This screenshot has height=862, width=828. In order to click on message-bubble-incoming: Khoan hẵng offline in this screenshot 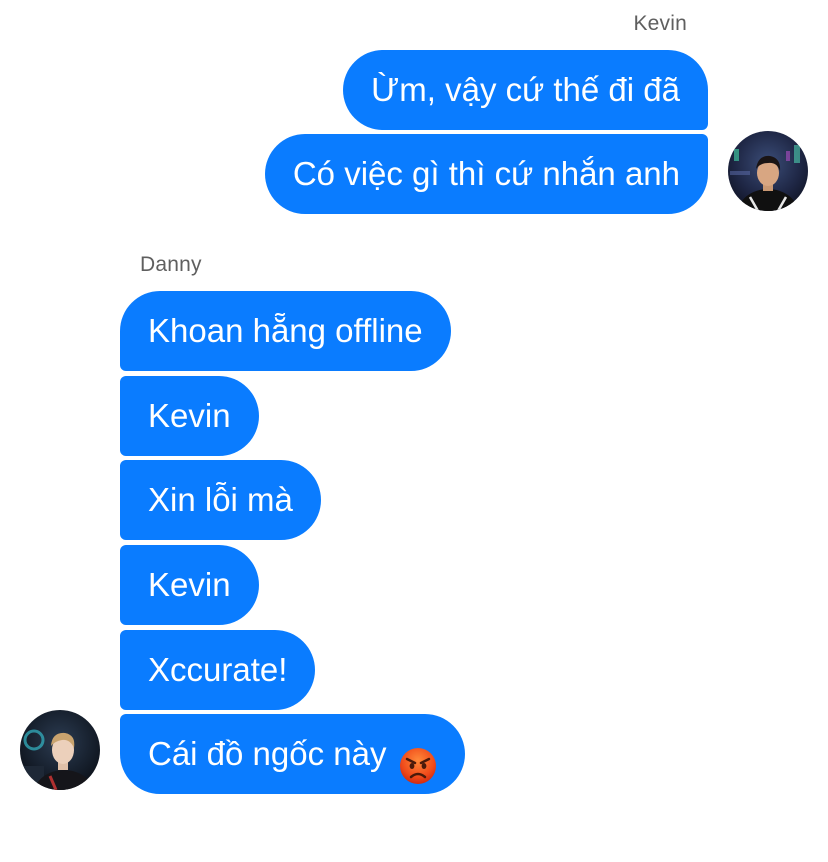, I will do `click(285, 331)`.